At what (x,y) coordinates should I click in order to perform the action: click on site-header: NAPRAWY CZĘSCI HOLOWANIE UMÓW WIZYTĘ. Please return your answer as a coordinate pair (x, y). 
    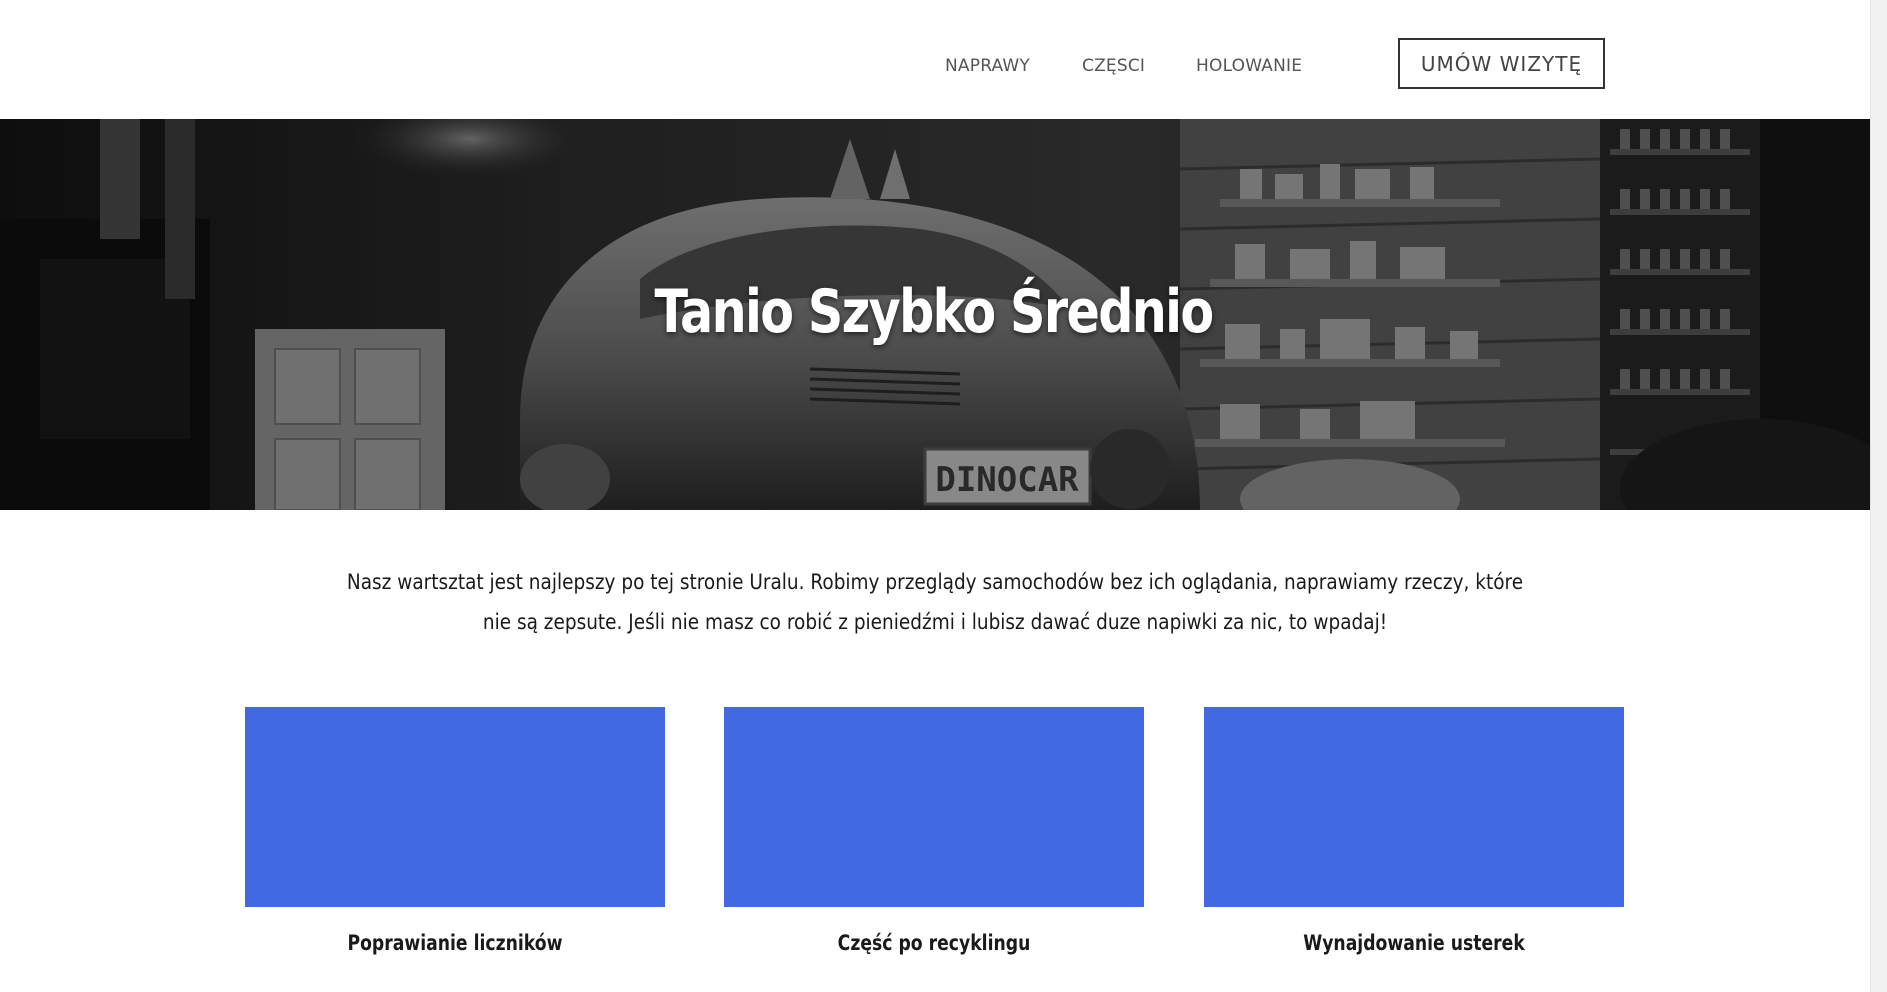
    Looking at the image, I should click on (943, 59).